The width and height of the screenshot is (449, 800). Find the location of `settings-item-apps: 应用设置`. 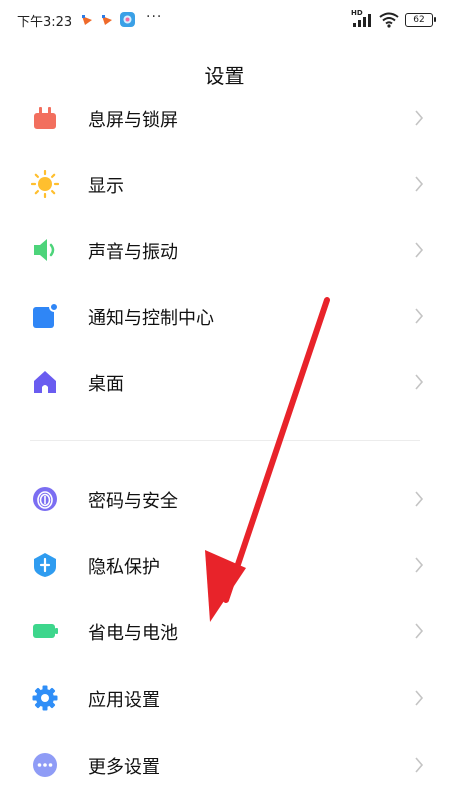

settings-item-apps: 应用设置 is located at coordinates (224, 697).